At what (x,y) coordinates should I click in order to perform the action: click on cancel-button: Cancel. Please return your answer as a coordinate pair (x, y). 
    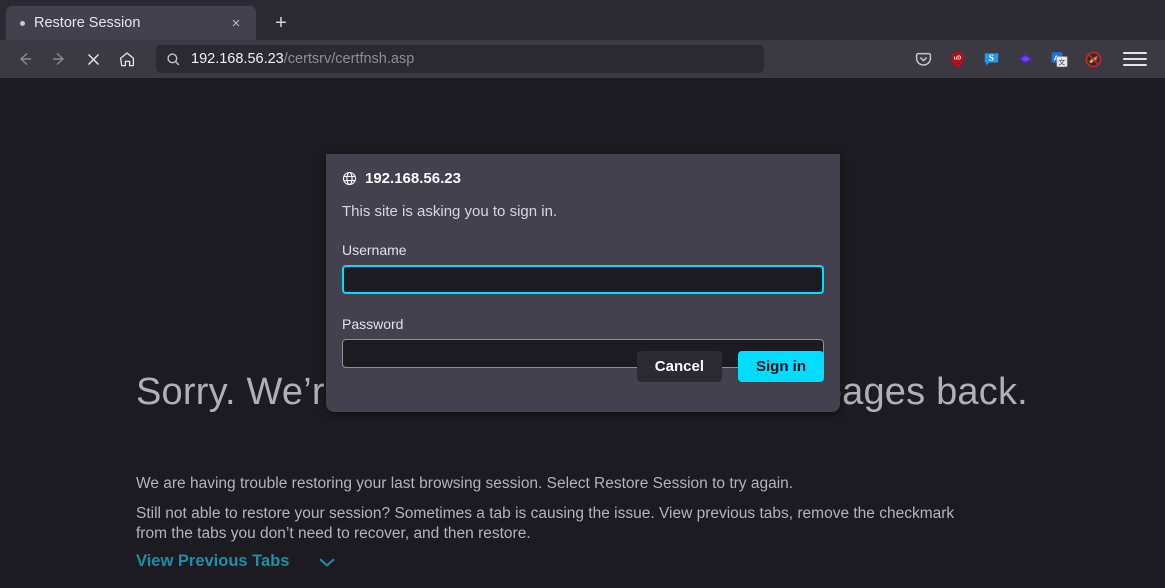
    Looking at the image, I should click on (679, 366).